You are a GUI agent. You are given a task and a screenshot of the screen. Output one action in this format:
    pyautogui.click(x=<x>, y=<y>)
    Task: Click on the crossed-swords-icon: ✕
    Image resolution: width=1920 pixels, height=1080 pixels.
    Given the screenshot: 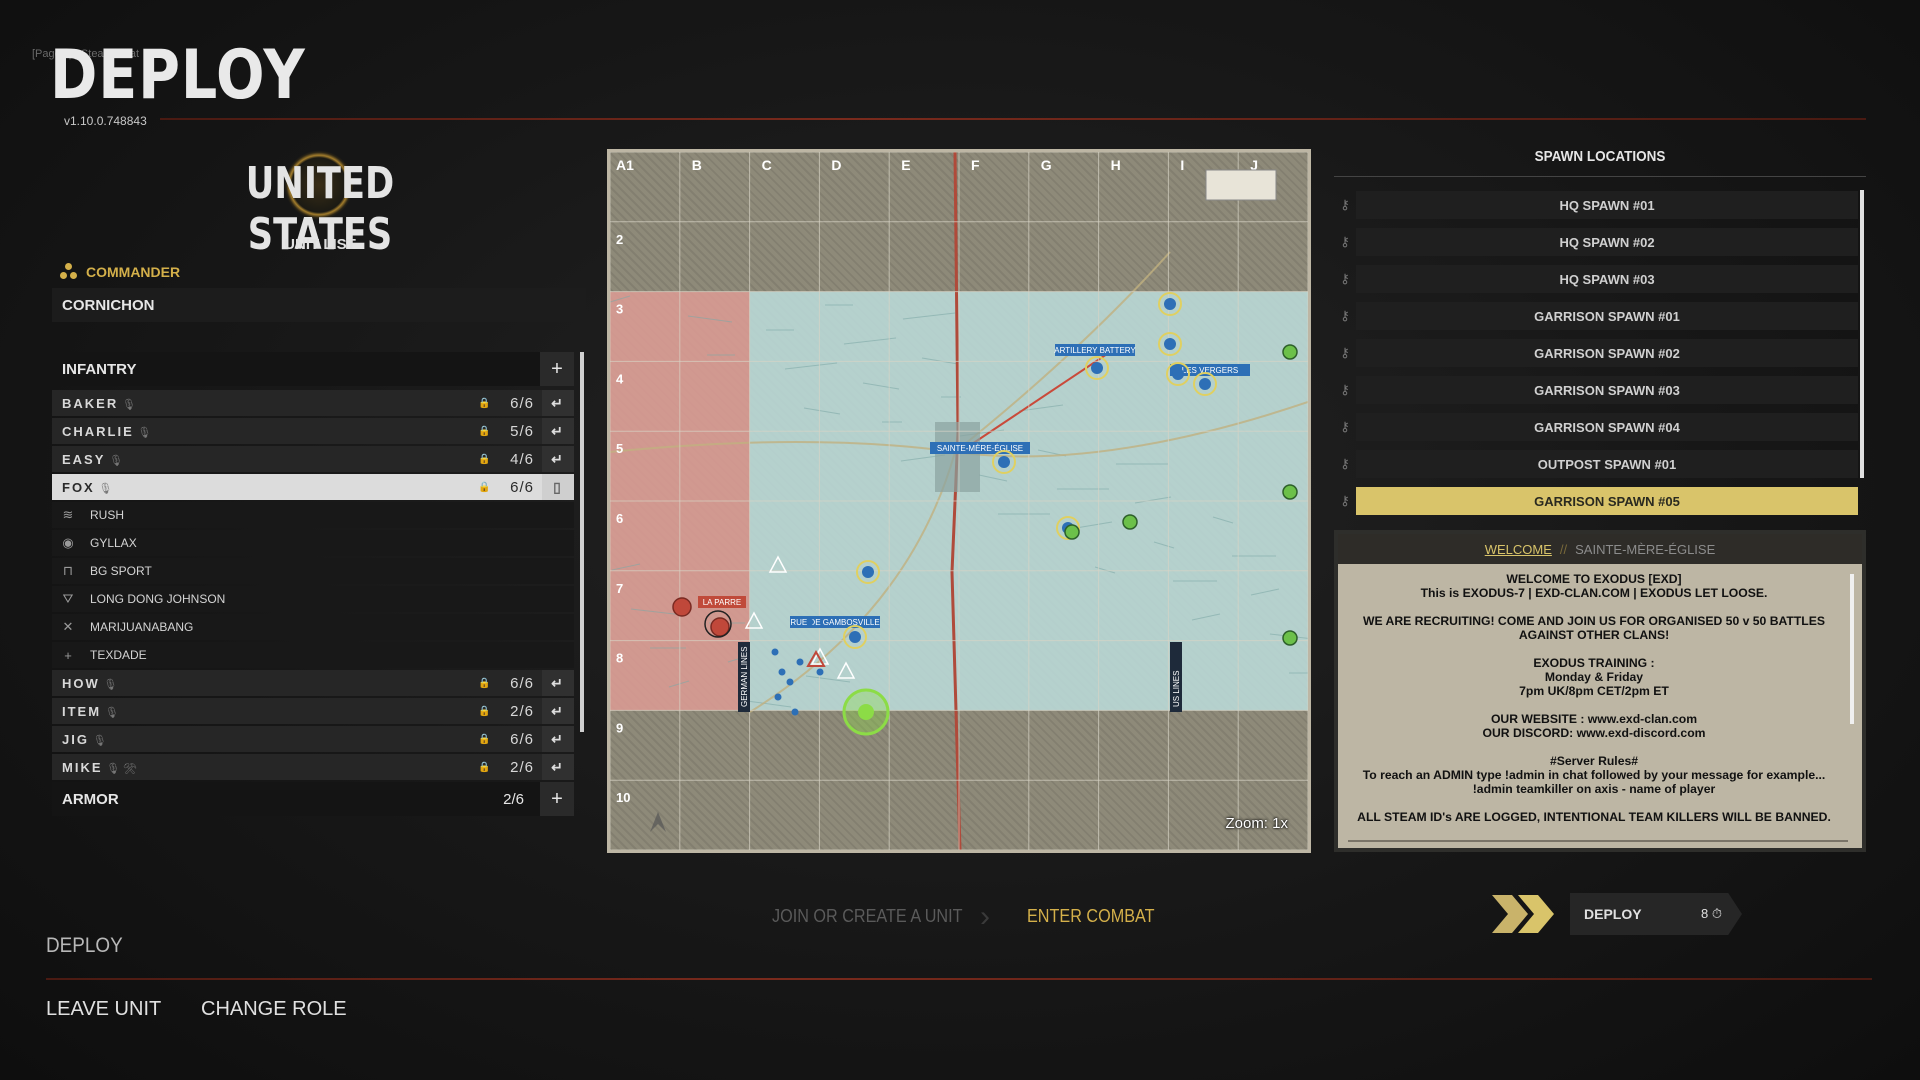 What is the action you would take?
    pyautogui.click(x=68, y=626)
    